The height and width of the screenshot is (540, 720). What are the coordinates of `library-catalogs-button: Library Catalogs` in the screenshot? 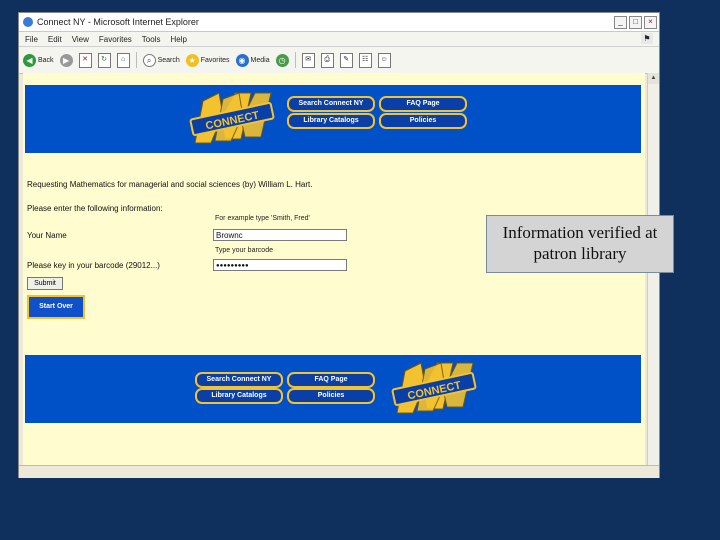 It's located at (331, 121).